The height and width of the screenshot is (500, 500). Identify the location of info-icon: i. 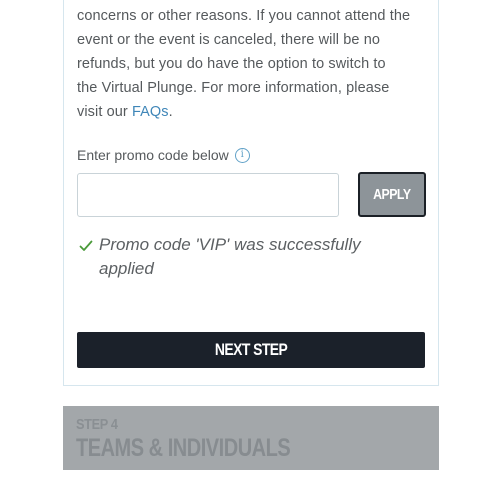
(242, 155).